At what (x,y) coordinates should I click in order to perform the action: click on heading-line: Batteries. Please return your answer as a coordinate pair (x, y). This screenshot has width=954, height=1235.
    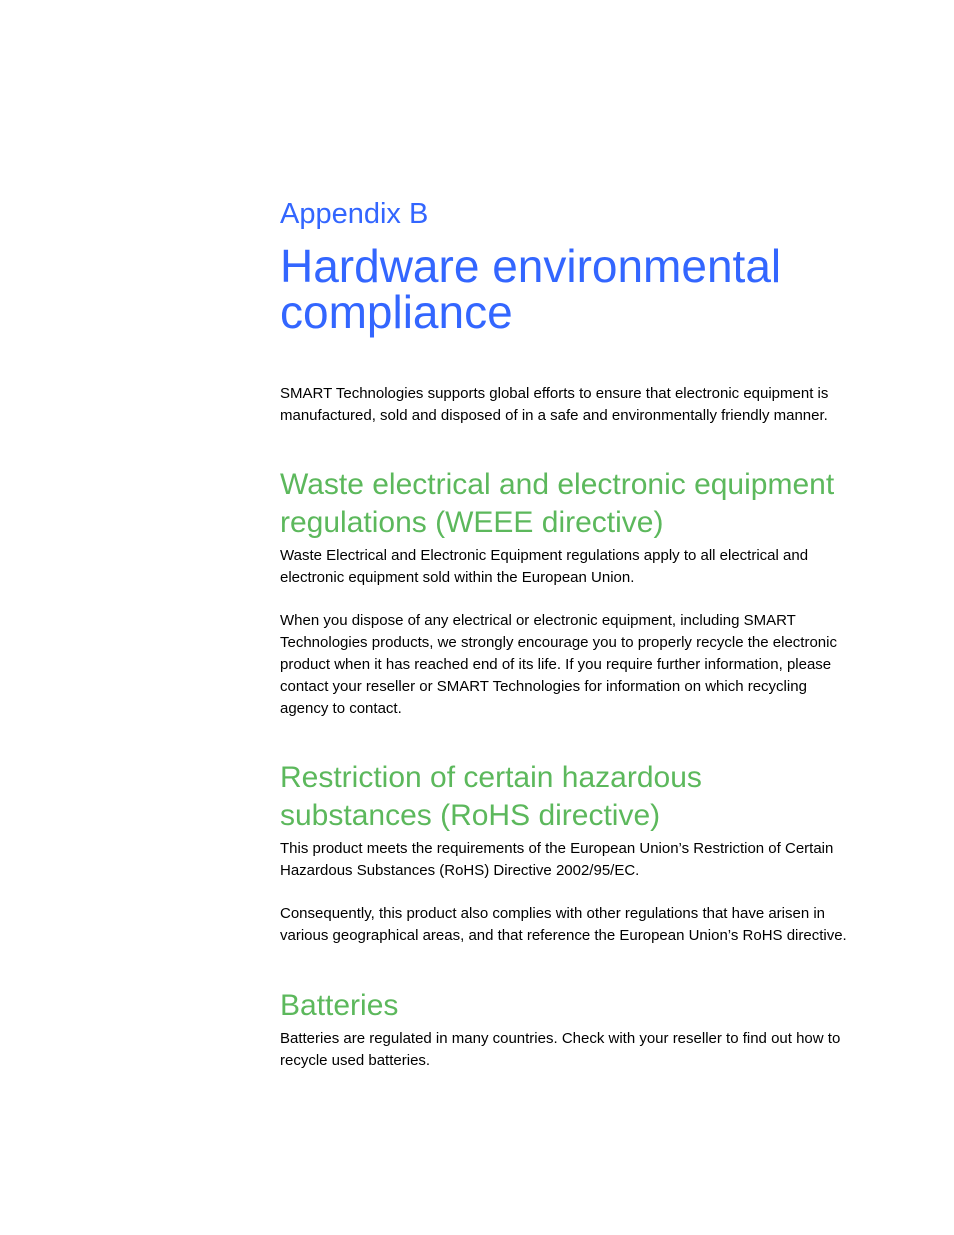
    Looking at the image, I should click on (339, 1005).